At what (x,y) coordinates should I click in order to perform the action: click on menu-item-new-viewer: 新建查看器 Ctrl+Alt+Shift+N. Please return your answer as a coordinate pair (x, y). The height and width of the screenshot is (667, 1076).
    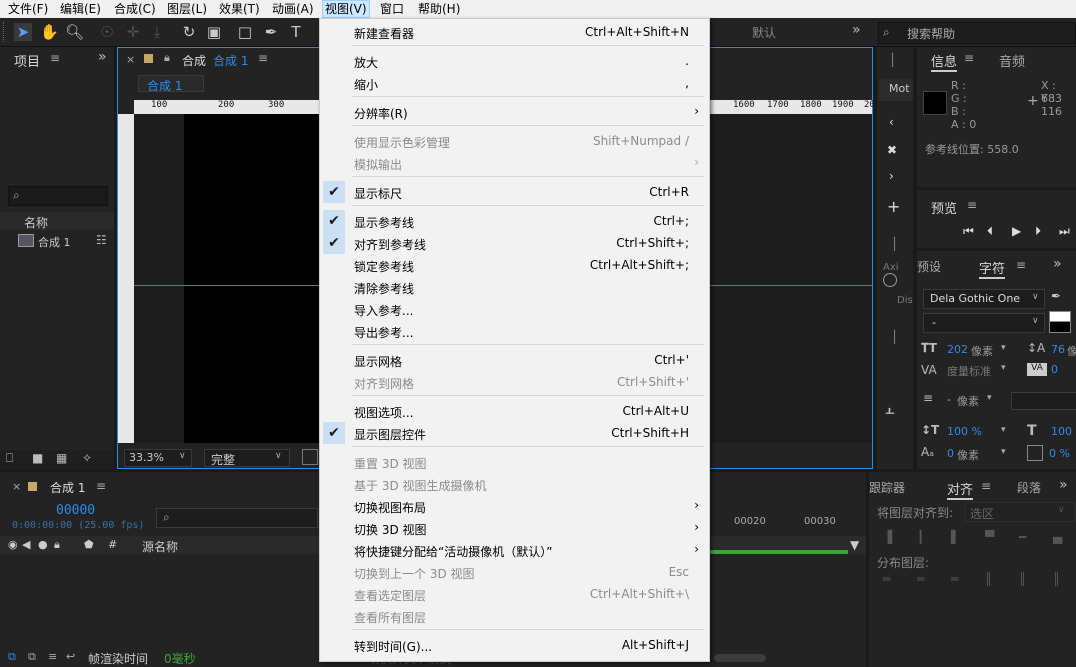
    Looking at the image, I should click on (514, 32).